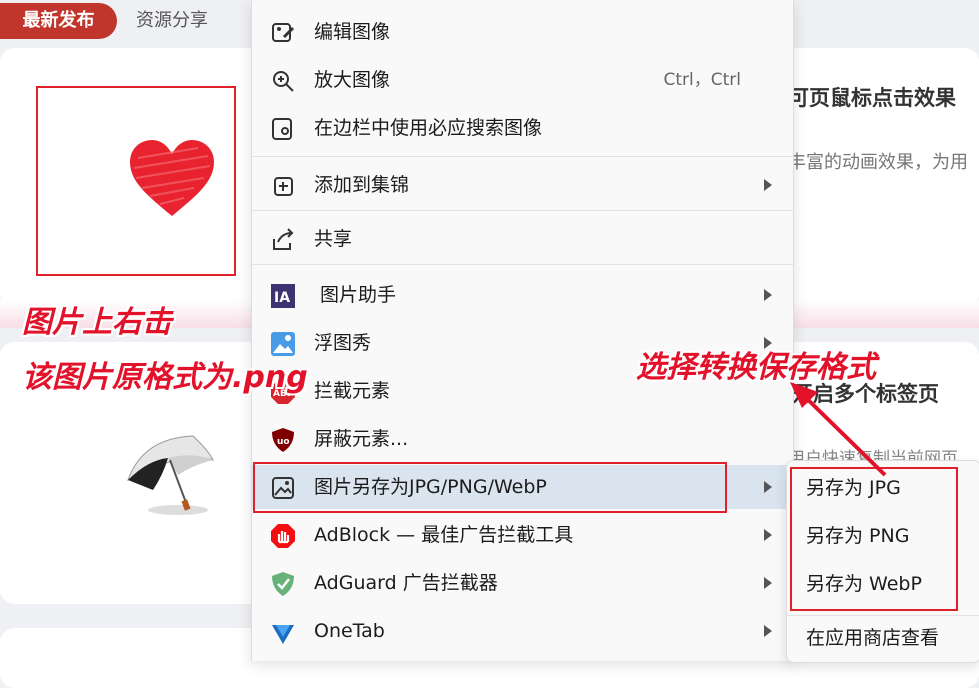 Image resolution: width=979 pixels, height=688 pixels. I want to click on edit-image-icon, so click(283, 32).